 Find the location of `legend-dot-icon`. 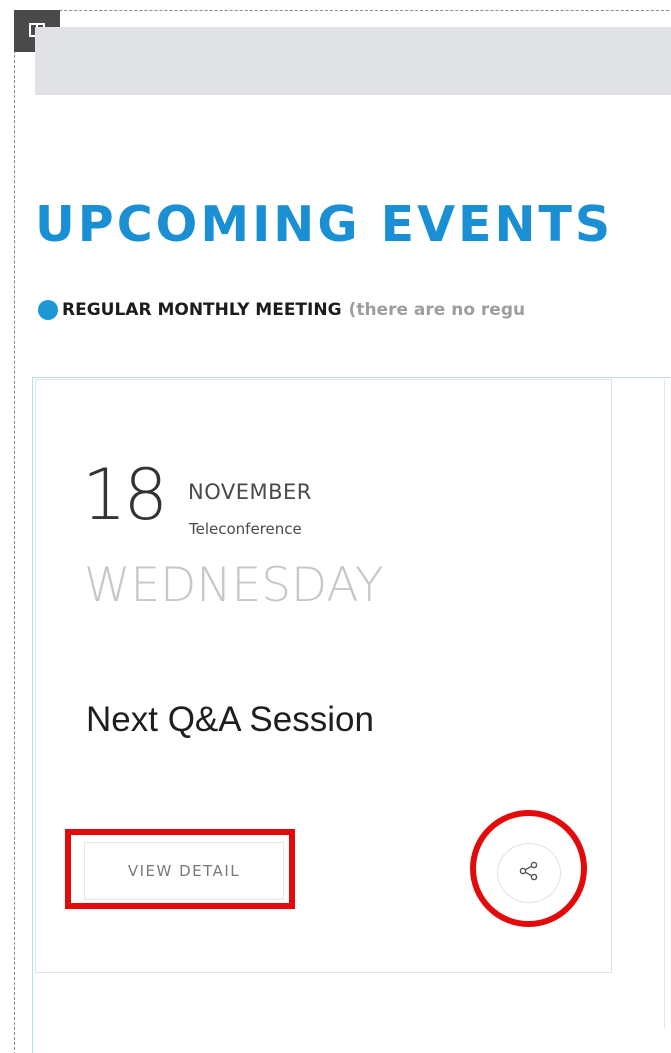

legend-dot-icon is located at coordinates (48, 310).